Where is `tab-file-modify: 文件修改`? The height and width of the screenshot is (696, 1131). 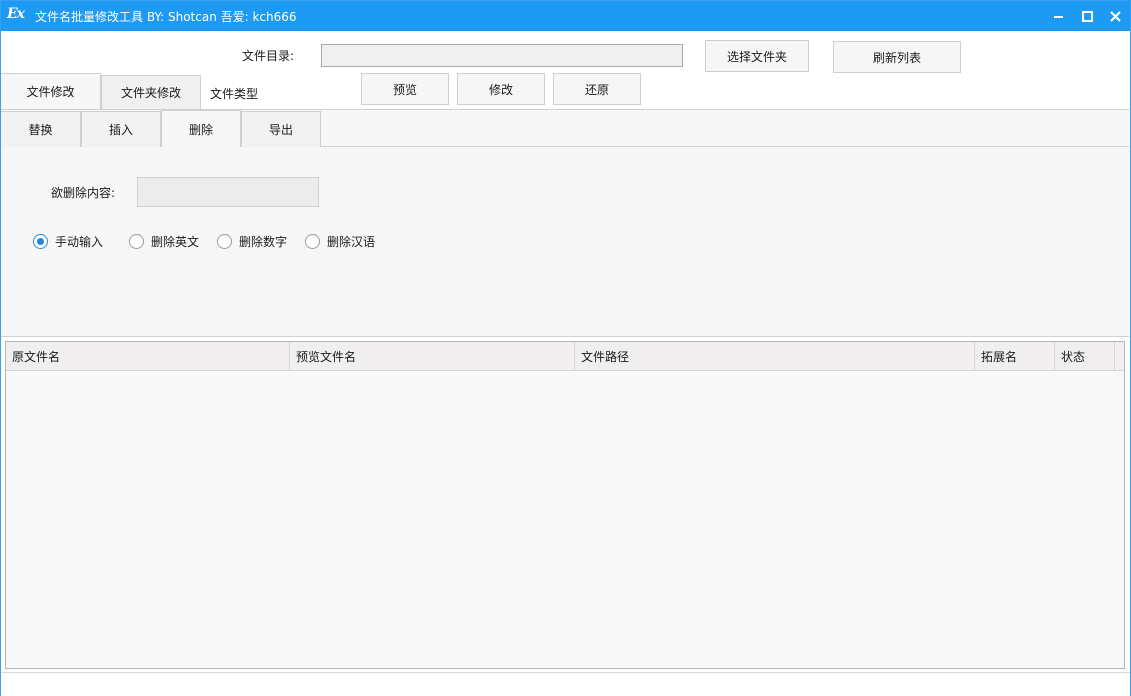 tab-file-modify: 文件修改 is located at coordinates (51, 91).